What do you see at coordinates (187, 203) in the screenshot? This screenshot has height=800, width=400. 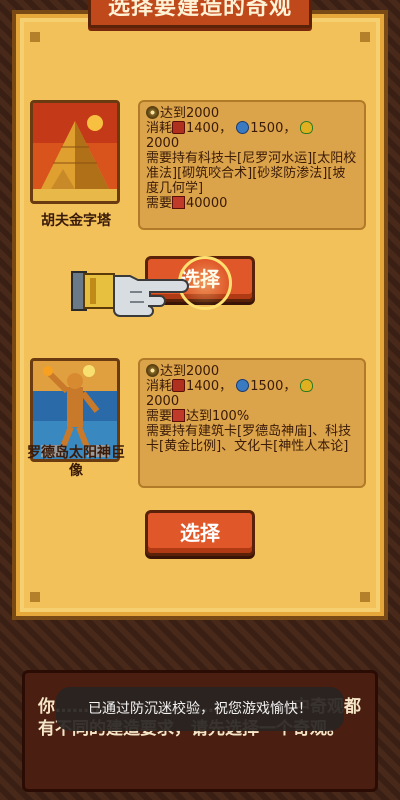 I see `need-requirement: 需要 40000` at bounding box center [187, 203].